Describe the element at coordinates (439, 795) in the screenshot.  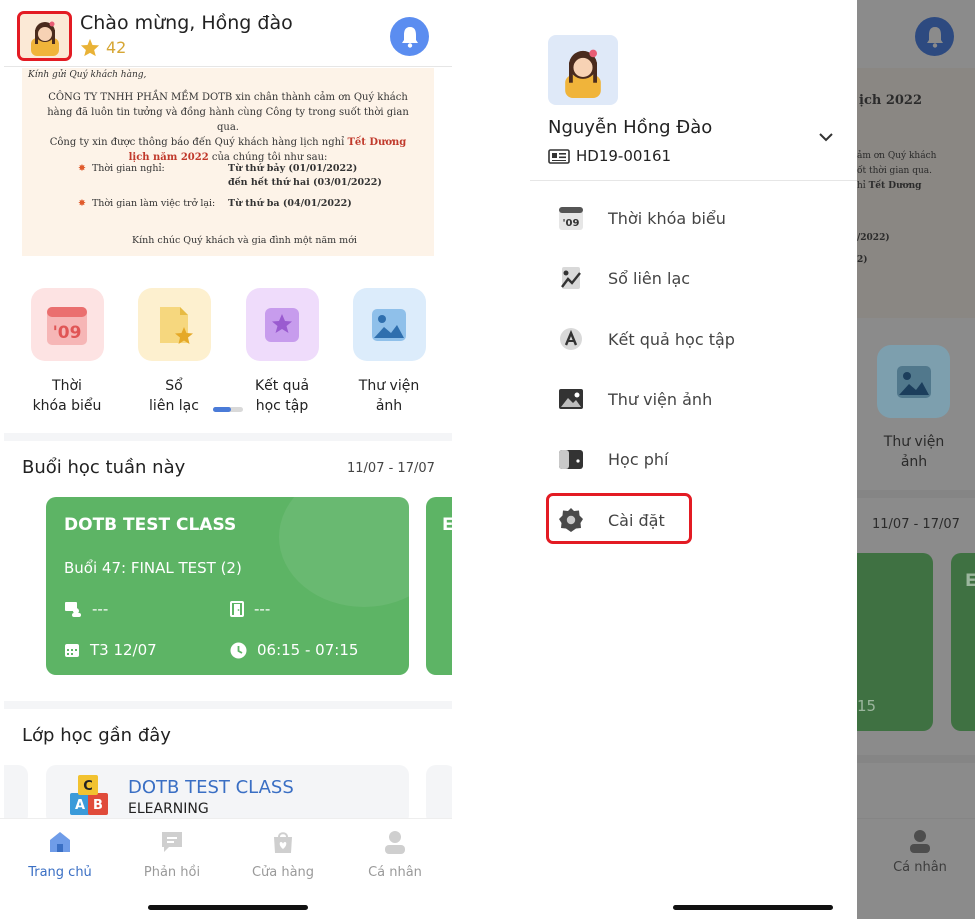
I see `recent-card-next` at that location.